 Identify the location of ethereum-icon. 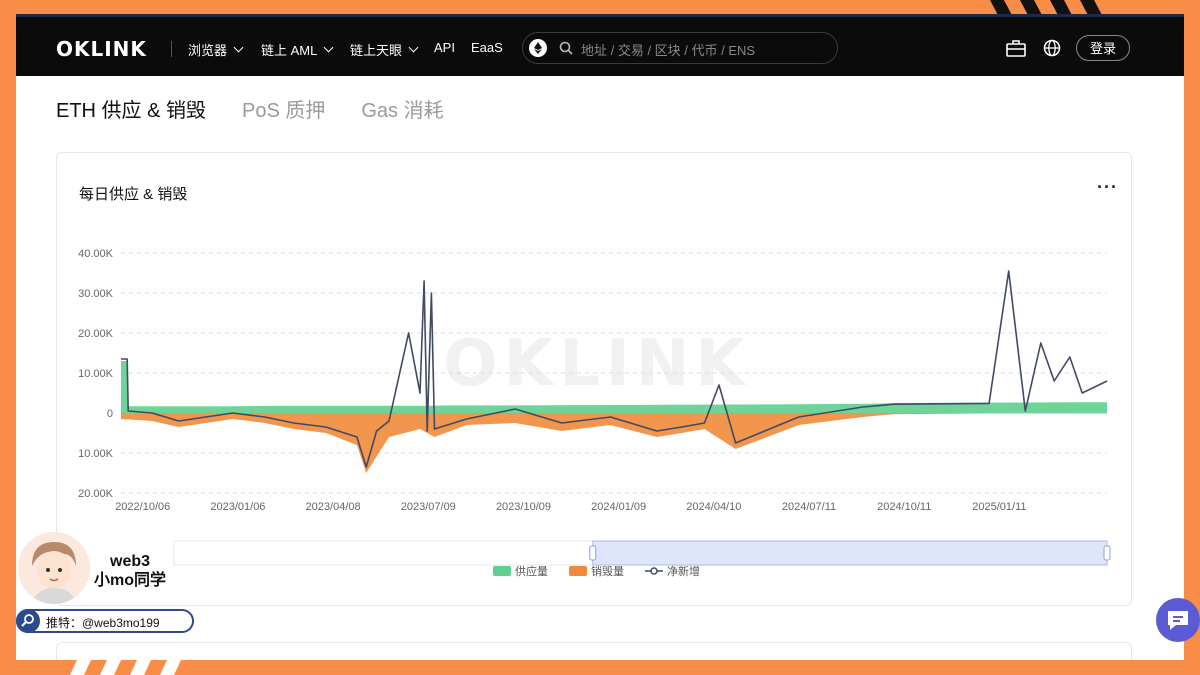
(538, 48).